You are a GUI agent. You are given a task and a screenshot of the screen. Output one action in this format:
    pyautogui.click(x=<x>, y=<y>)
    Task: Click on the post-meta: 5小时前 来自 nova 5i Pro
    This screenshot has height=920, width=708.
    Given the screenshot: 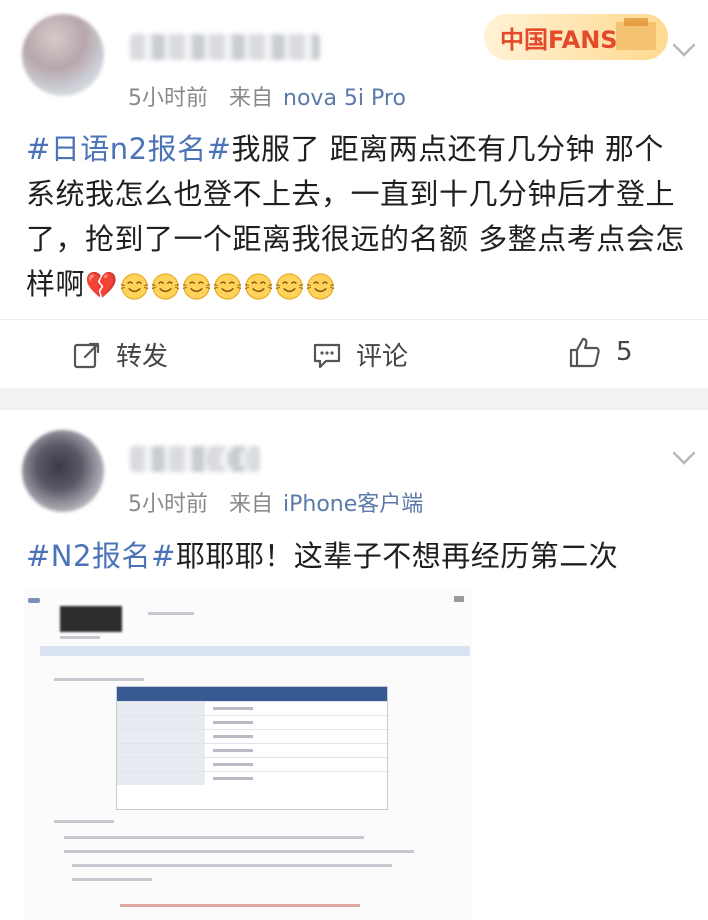 What is the action you would take?
    pyautogui.click(x=267, y=96)
    